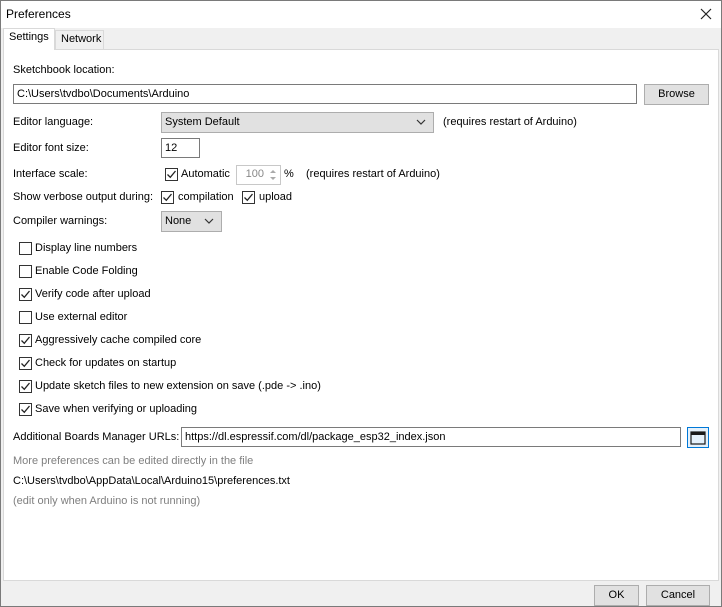 Image resolution: width=722 pixels, height=607 pixels. I want to click on save-when-verifying-checkbox, so click(25, 409).